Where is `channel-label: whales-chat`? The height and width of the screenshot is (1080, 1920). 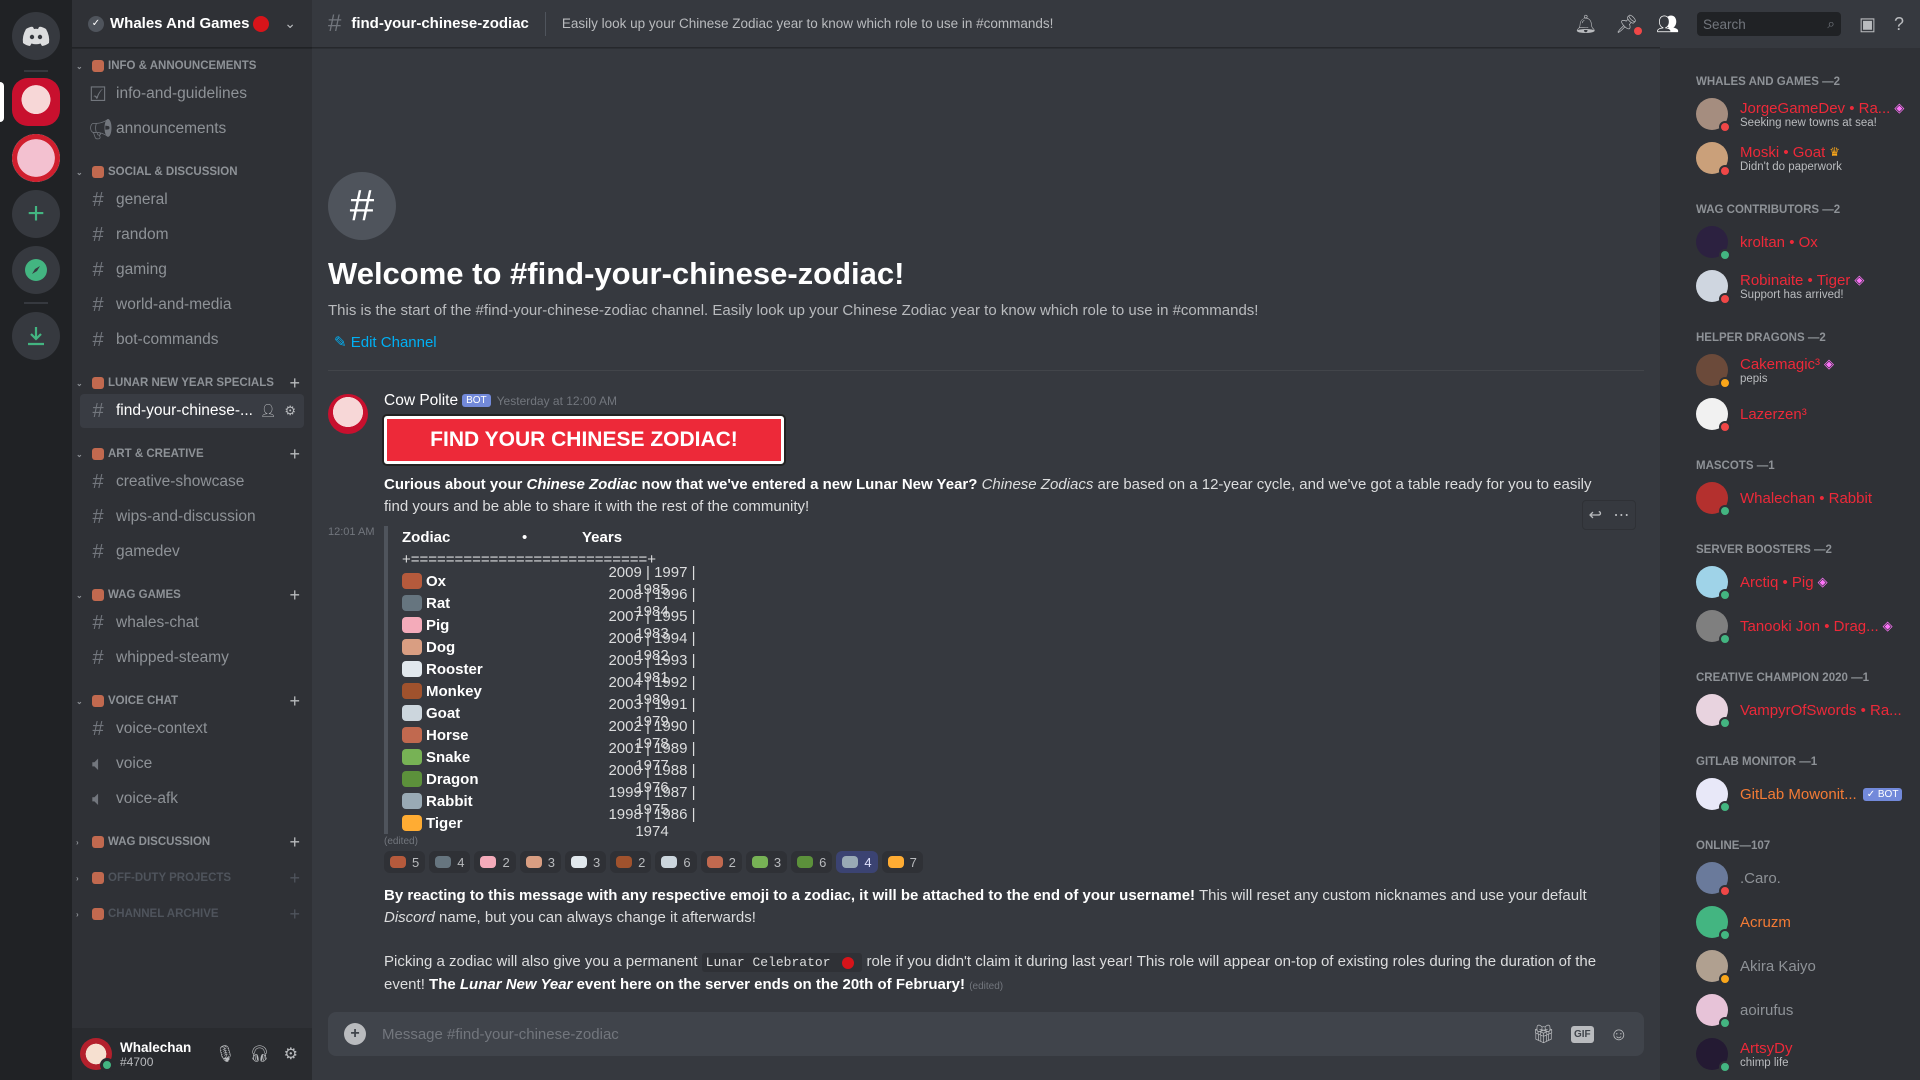 channel-label: whales-chat is located at coordinates (157, 622).